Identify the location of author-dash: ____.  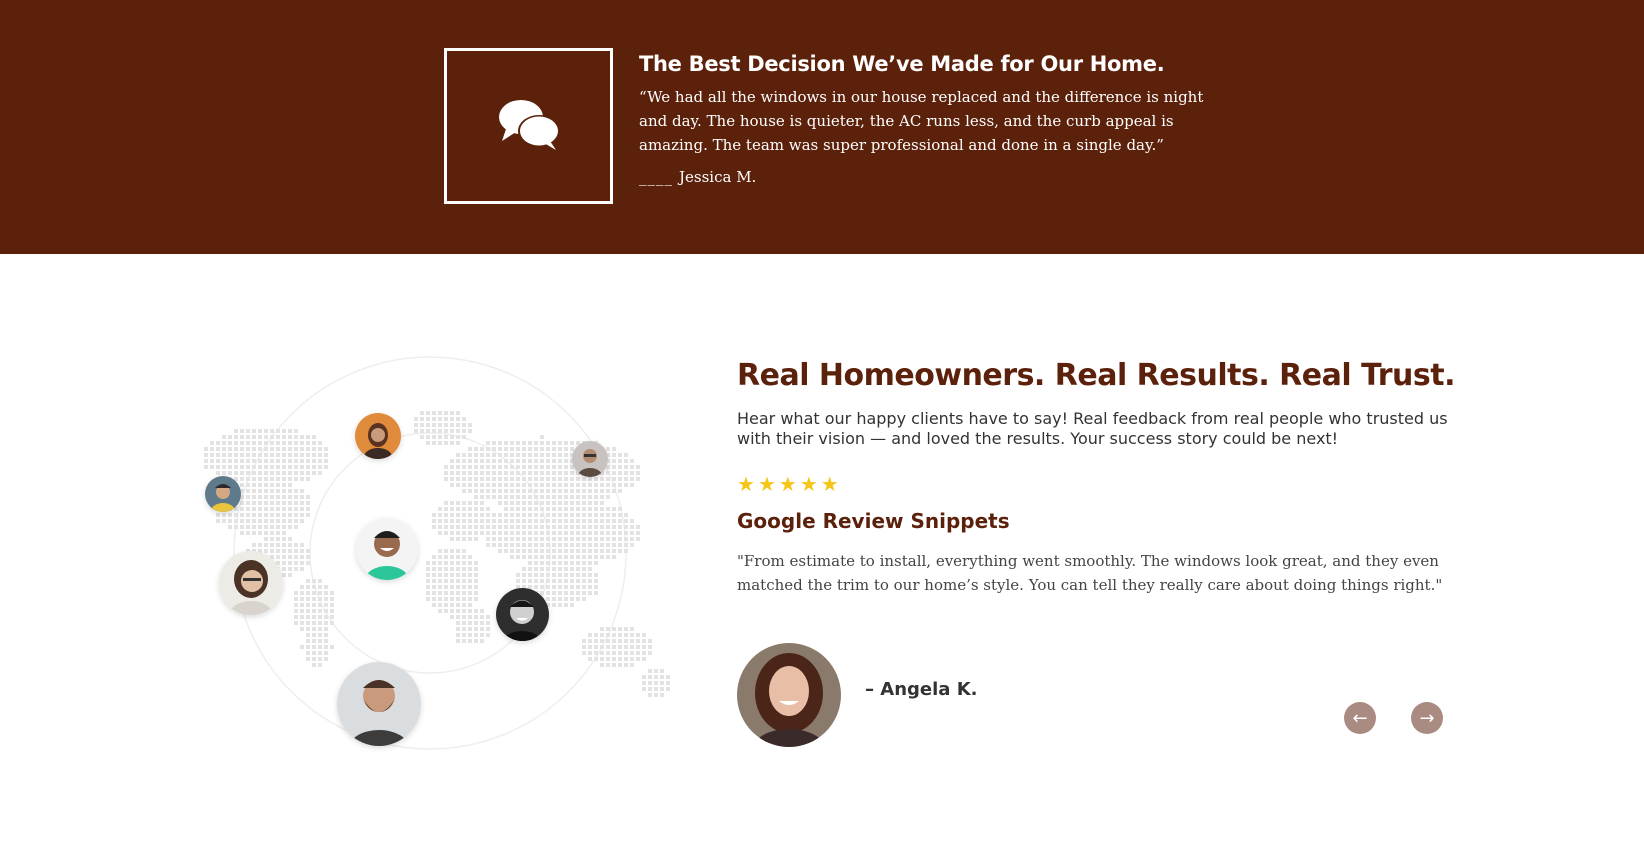
(656, 177).